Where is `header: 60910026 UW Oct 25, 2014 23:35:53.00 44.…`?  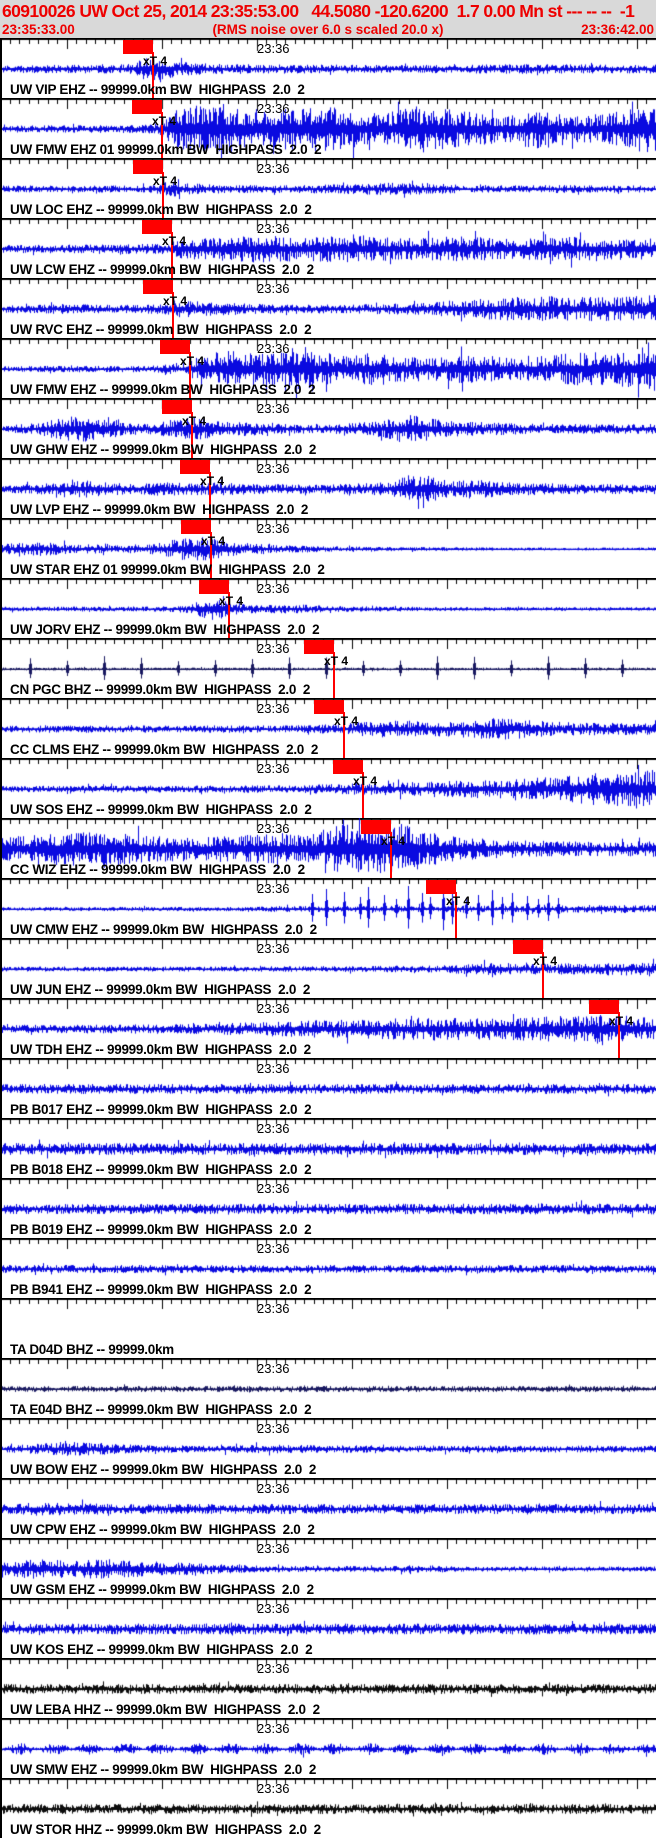
header: 60910026 UW Oct 25, 2014 23:35:53.00 44.… is located at coordinates (328, 19).